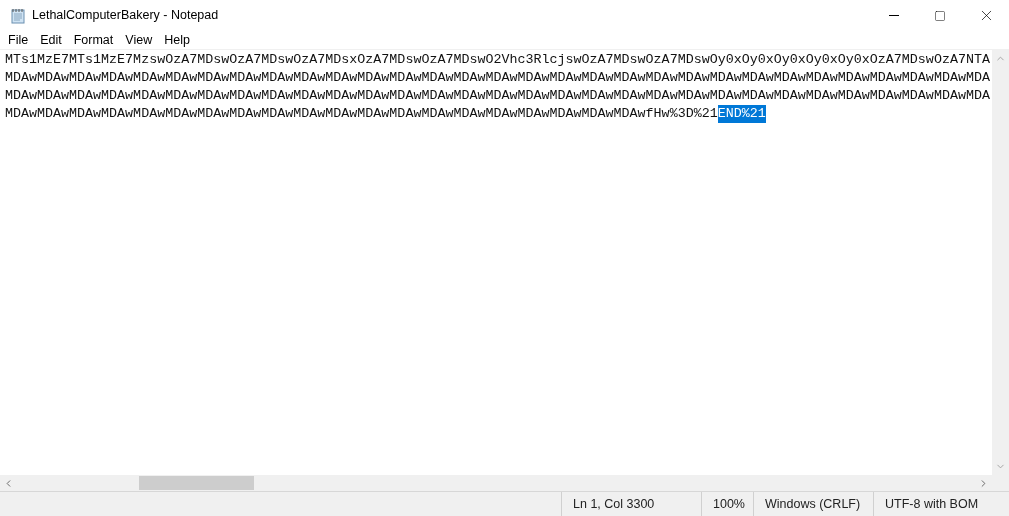 The width and height of the screenshot is (1009, 516). What do you see at coordinates (894, 15) in the screenshot?
I see `minimize-icon` at bounding box center [894, 15].